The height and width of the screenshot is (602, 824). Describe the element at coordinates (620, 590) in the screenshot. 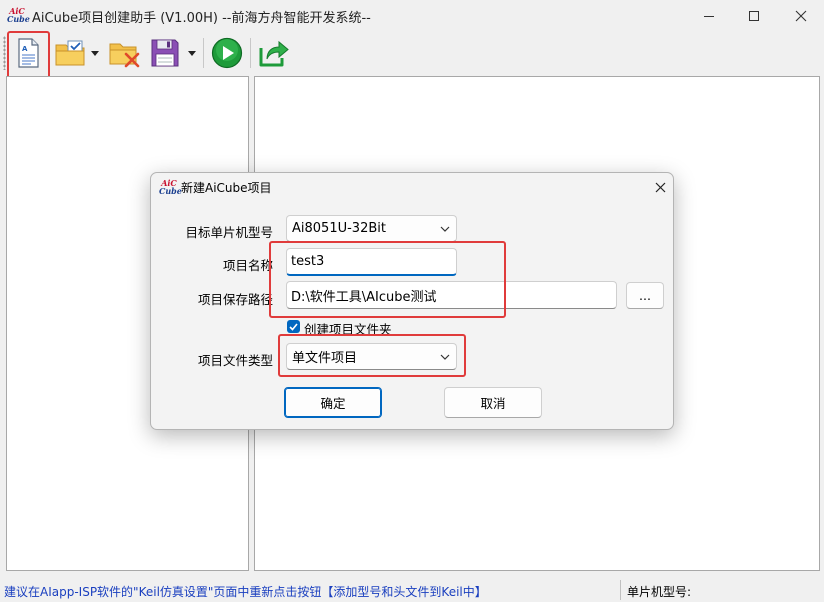

I see `status-divider` at that location.